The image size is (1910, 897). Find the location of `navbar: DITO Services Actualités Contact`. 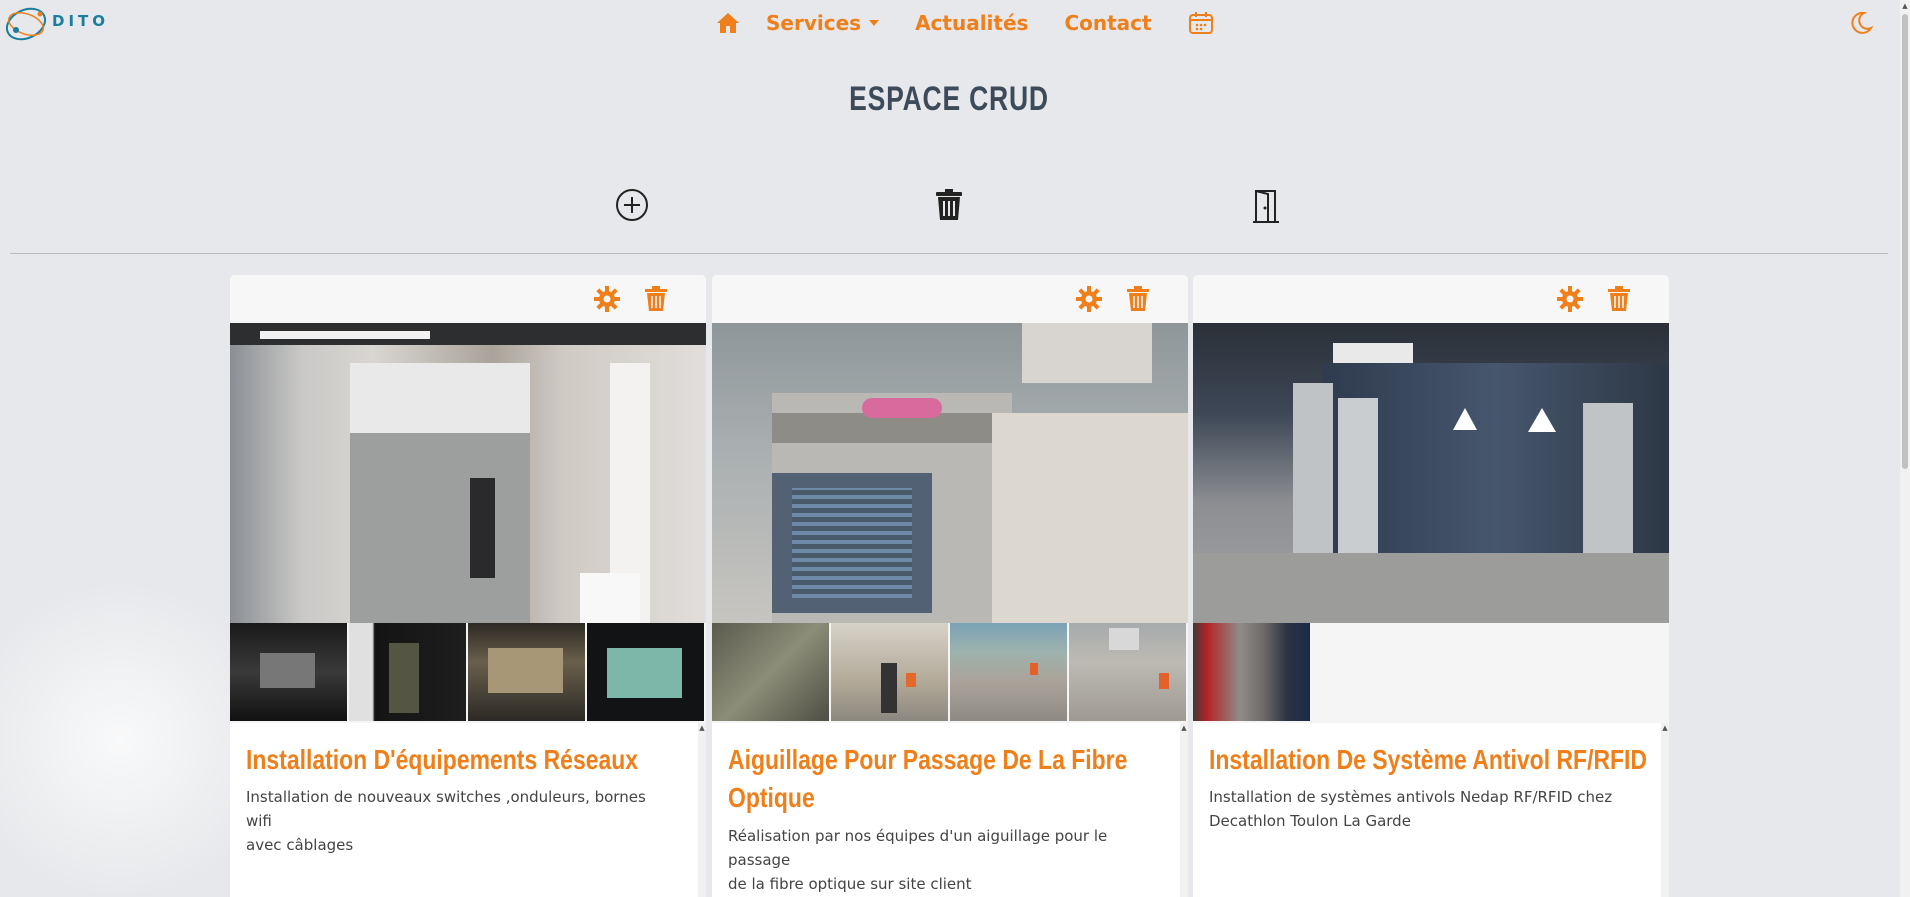

navbar: DITO Services Actualités Contact is located at coordinates (955, 23).